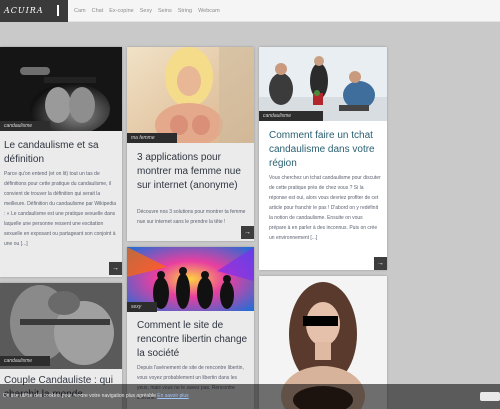 This screenshot has height=409, width=500. I want to click on category-tag: ma femme, so click(152, 138).